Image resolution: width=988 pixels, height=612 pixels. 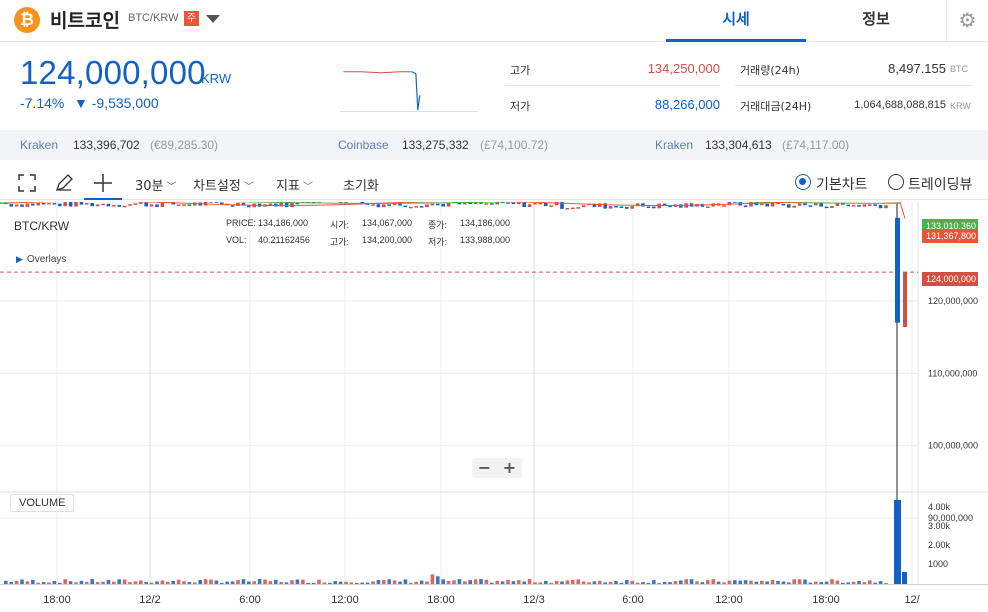 What do you see at coordinates (514, 145) in the screenshot?
I see `exchange-sub-price: (£74,100.72)` at bounding box center [514, 145].